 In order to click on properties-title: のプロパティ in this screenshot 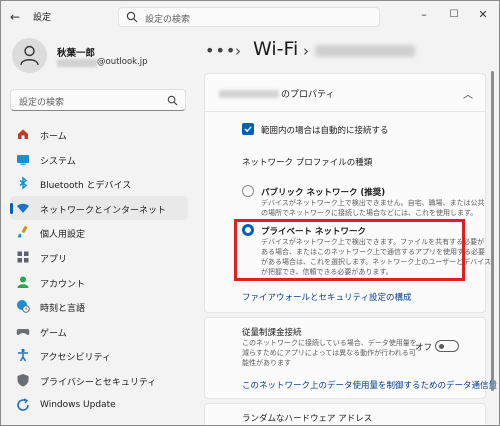, I will do `click(308, 95)`.